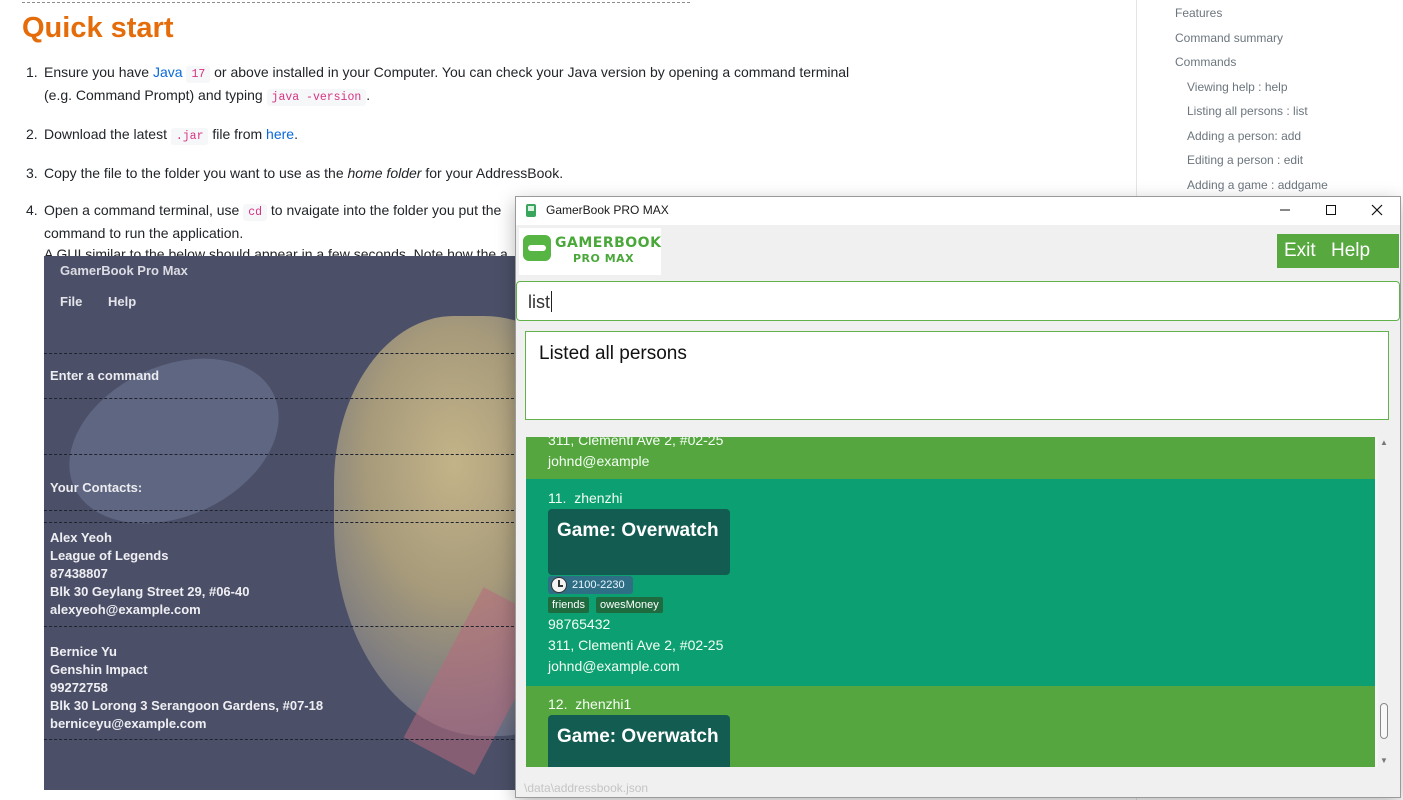 This screenshot has height=800, width=1403. What do you see at coordinates (1384, 602) in the screenshot?
I see `list-scrollbar: ▲ ▼` at bounding box center [1384, 602].